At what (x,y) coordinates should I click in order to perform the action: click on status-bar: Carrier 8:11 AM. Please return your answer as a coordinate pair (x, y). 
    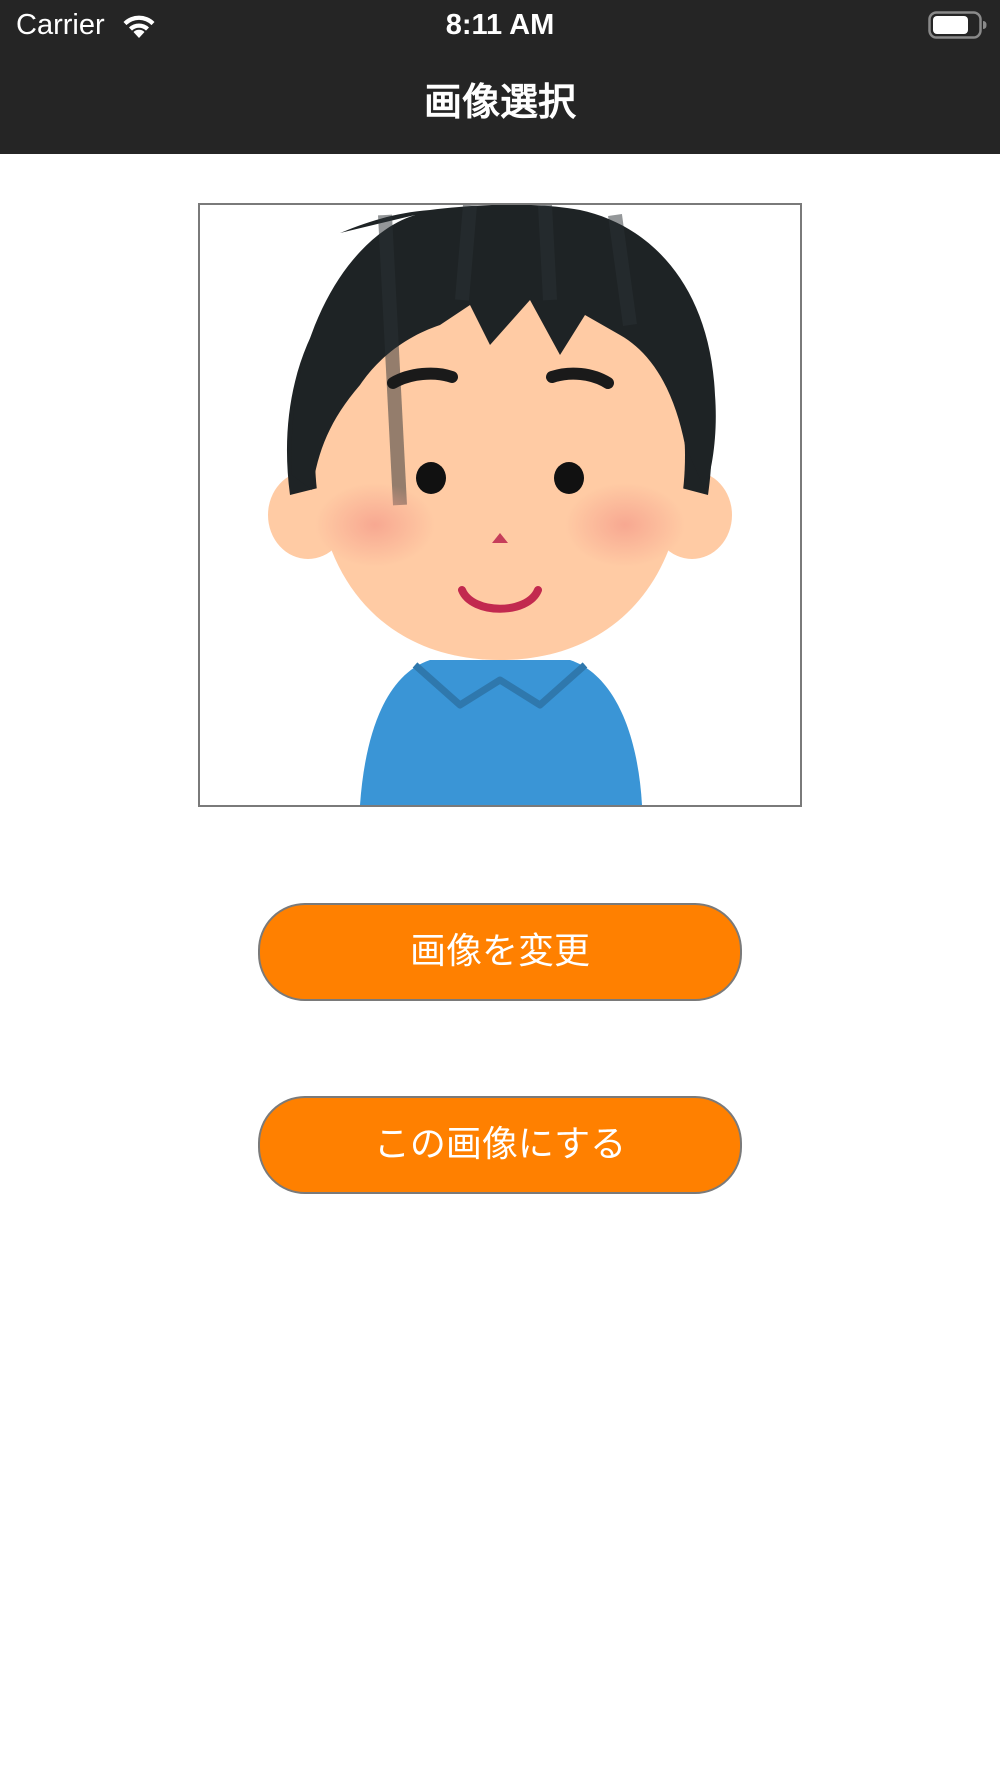
    Looking at the image, I should click on (500, 25).